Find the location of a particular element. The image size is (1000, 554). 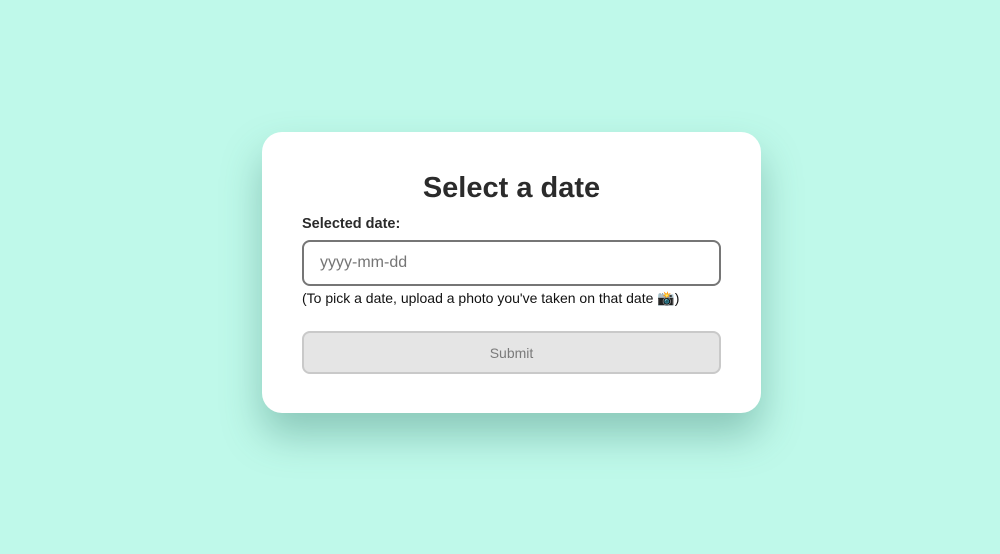

date-field-label: Selected date: is located at coordinates (351, 224).